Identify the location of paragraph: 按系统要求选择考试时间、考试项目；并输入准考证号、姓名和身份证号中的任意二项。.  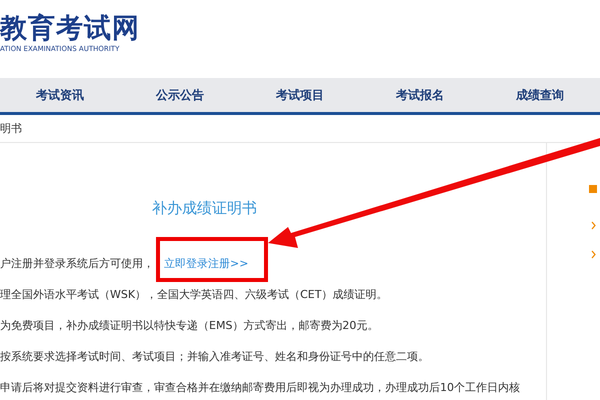
(214, 357).